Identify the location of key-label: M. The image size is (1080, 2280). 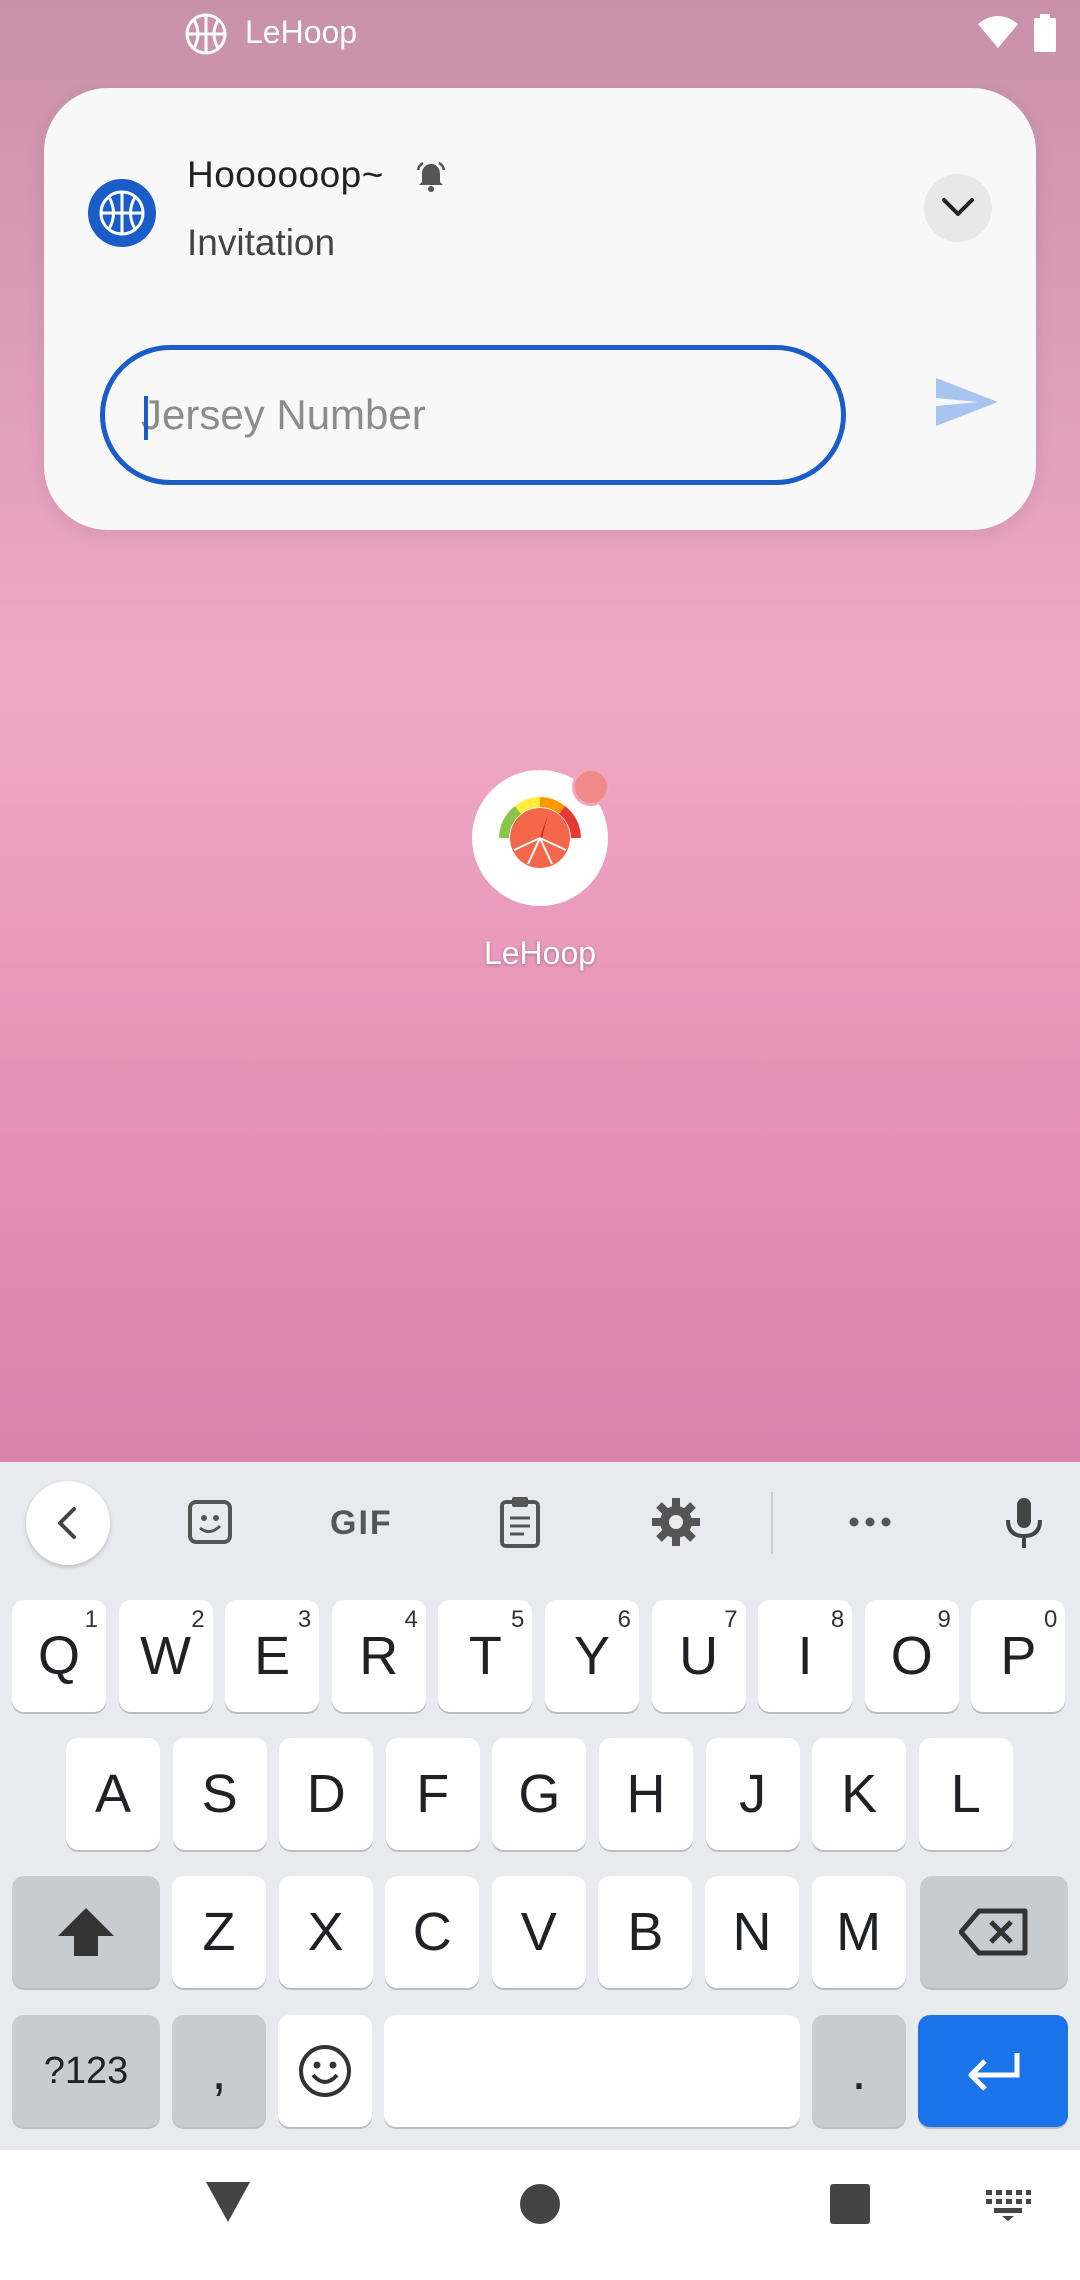
(859, 1932).